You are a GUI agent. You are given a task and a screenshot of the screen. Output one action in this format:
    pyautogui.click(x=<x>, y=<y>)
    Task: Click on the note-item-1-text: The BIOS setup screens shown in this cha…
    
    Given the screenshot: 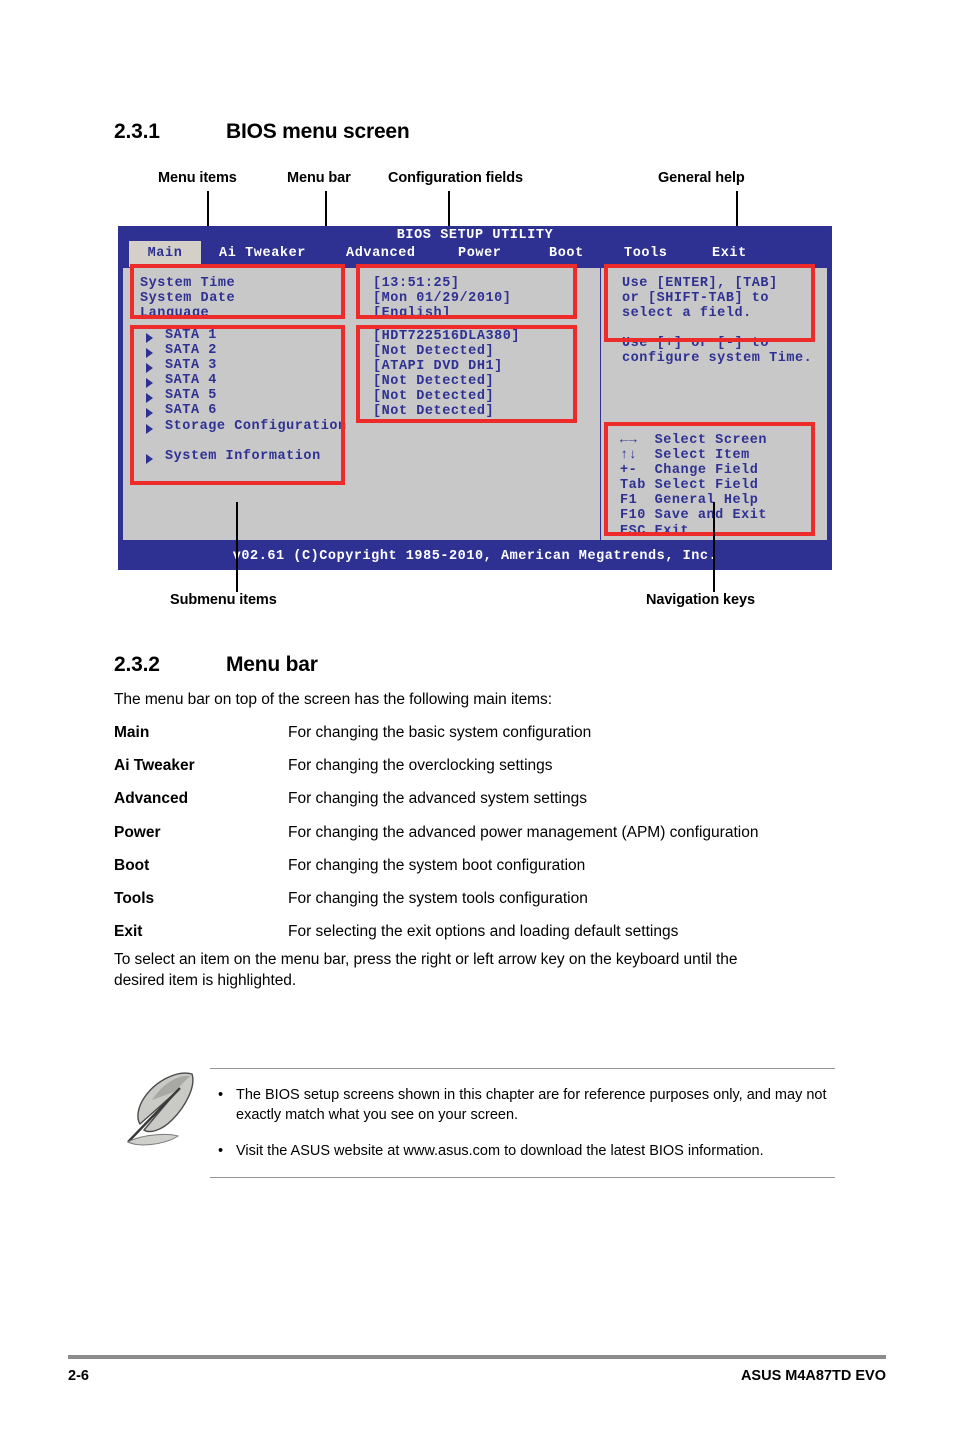 What is the action you would take?
    pyautogui.click(x=531, y=1105)
    